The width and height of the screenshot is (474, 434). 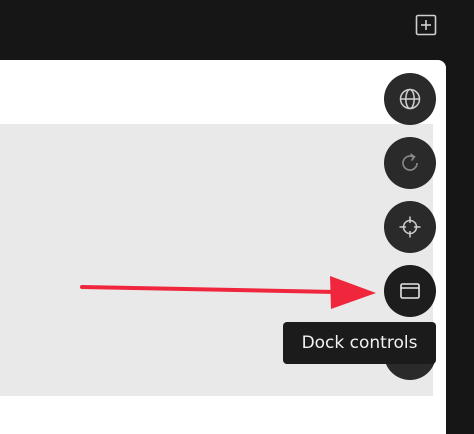 I want to click on square-plus-icon, so click(x=426, y=25).